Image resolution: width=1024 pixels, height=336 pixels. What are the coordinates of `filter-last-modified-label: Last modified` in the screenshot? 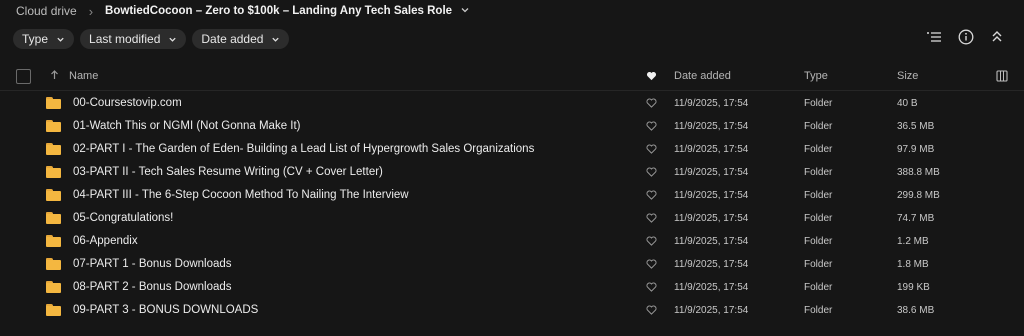 It's located at (125, 39).